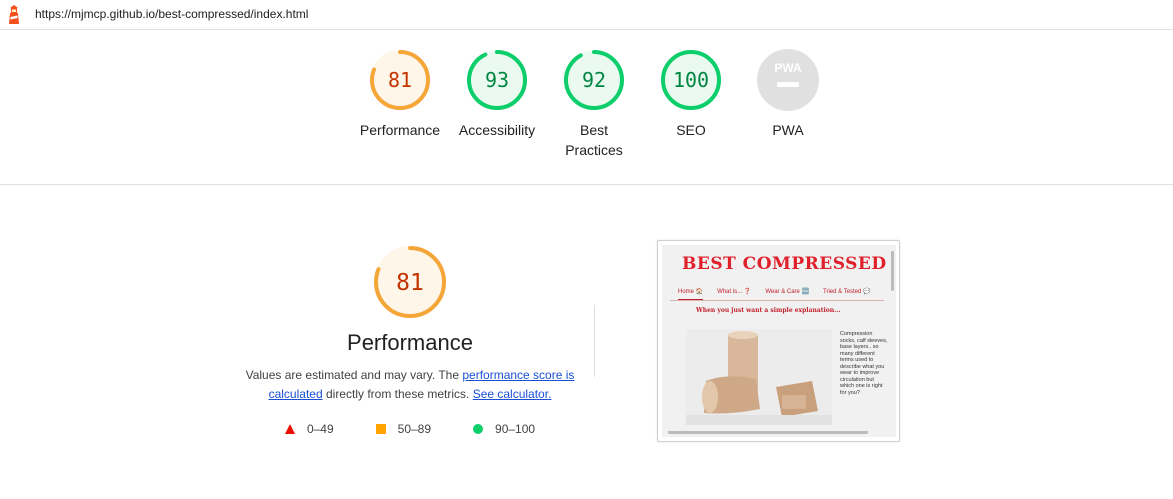  What do you see at coordinates (14, 14) in the screenshot?
I see `lighthouse-logo-icon` at bounding box center [14, 14].